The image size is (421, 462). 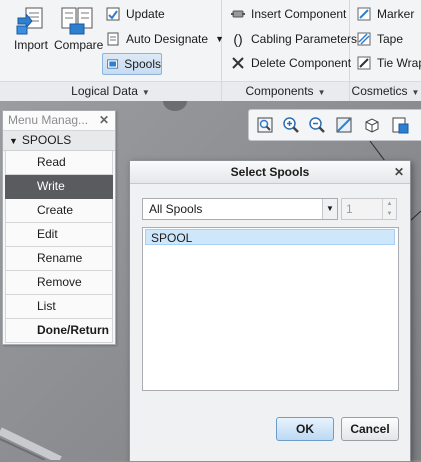 What do you see at coordinates (59, 235) in the screenshot?
I see `menu-item-edit: Edit` at bounding box center [59, 235].